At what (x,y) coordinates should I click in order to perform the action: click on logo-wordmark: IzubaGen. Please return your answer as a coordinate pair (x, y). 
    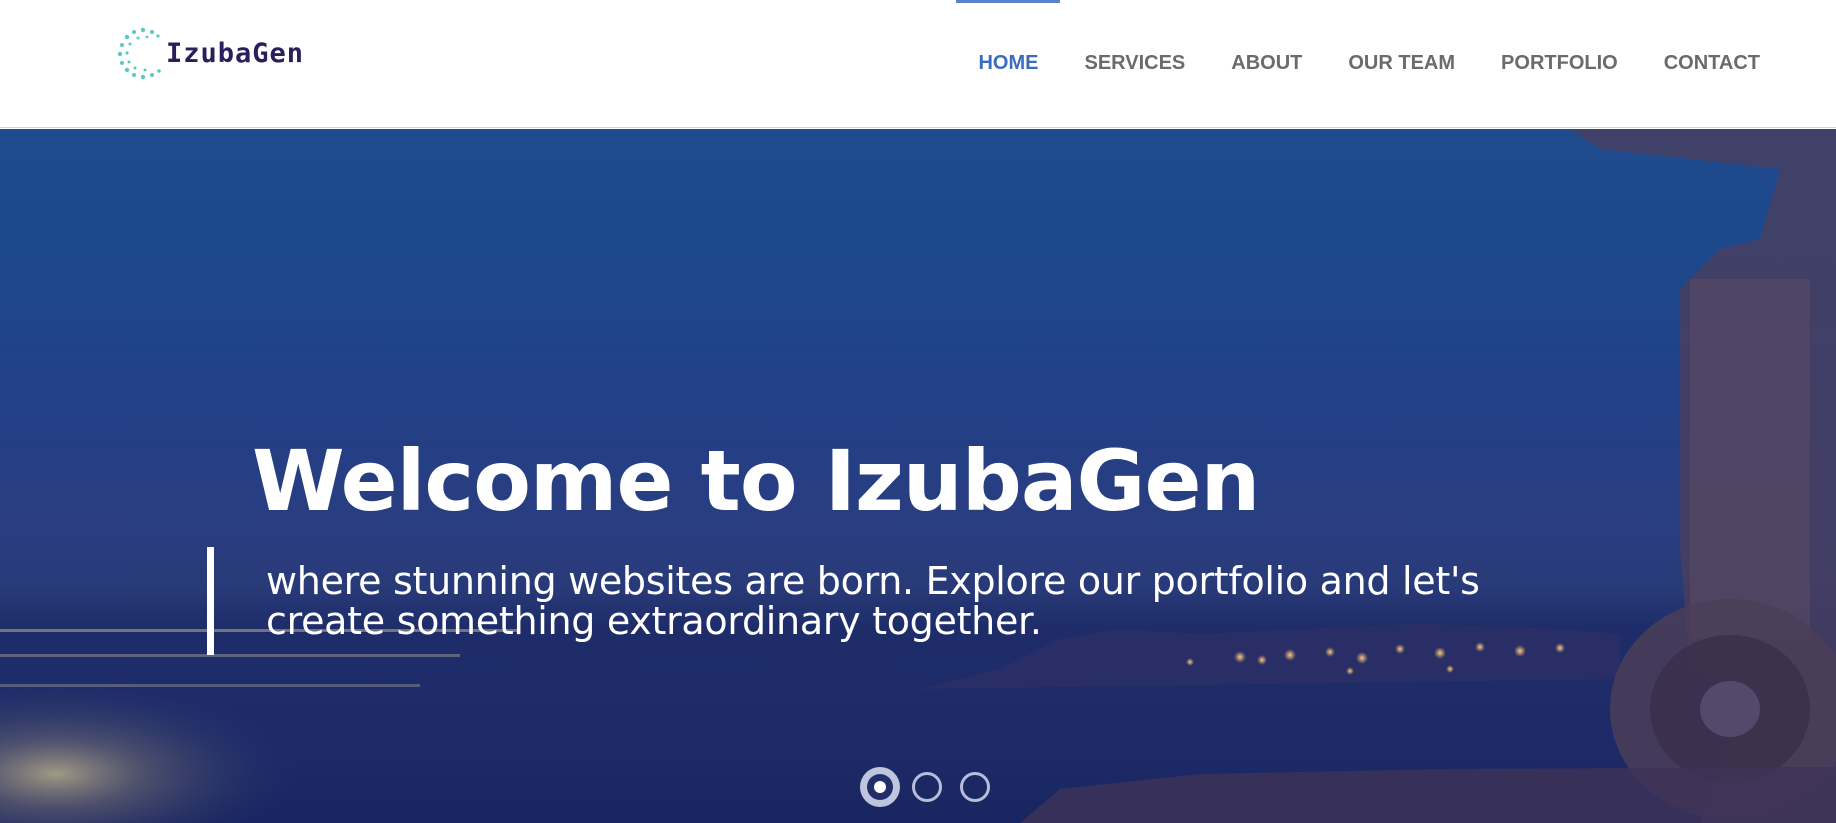
    Looking at the image, I should click on (235, 53).